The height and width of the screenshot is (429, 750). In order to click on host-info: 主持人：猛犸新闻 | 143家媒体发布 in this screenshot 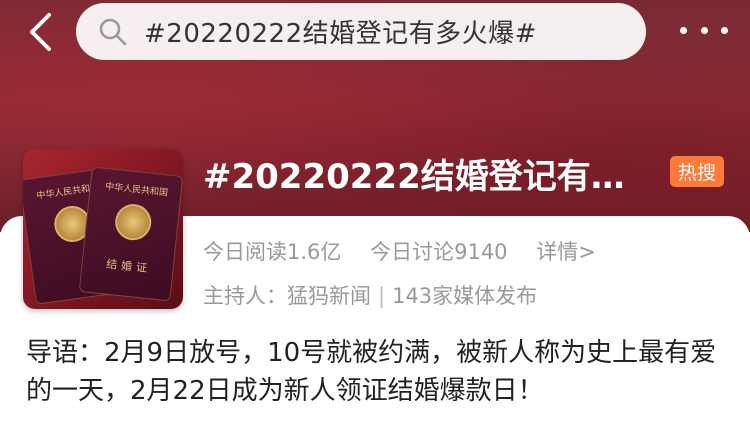, I will do `click(370, 295)`.